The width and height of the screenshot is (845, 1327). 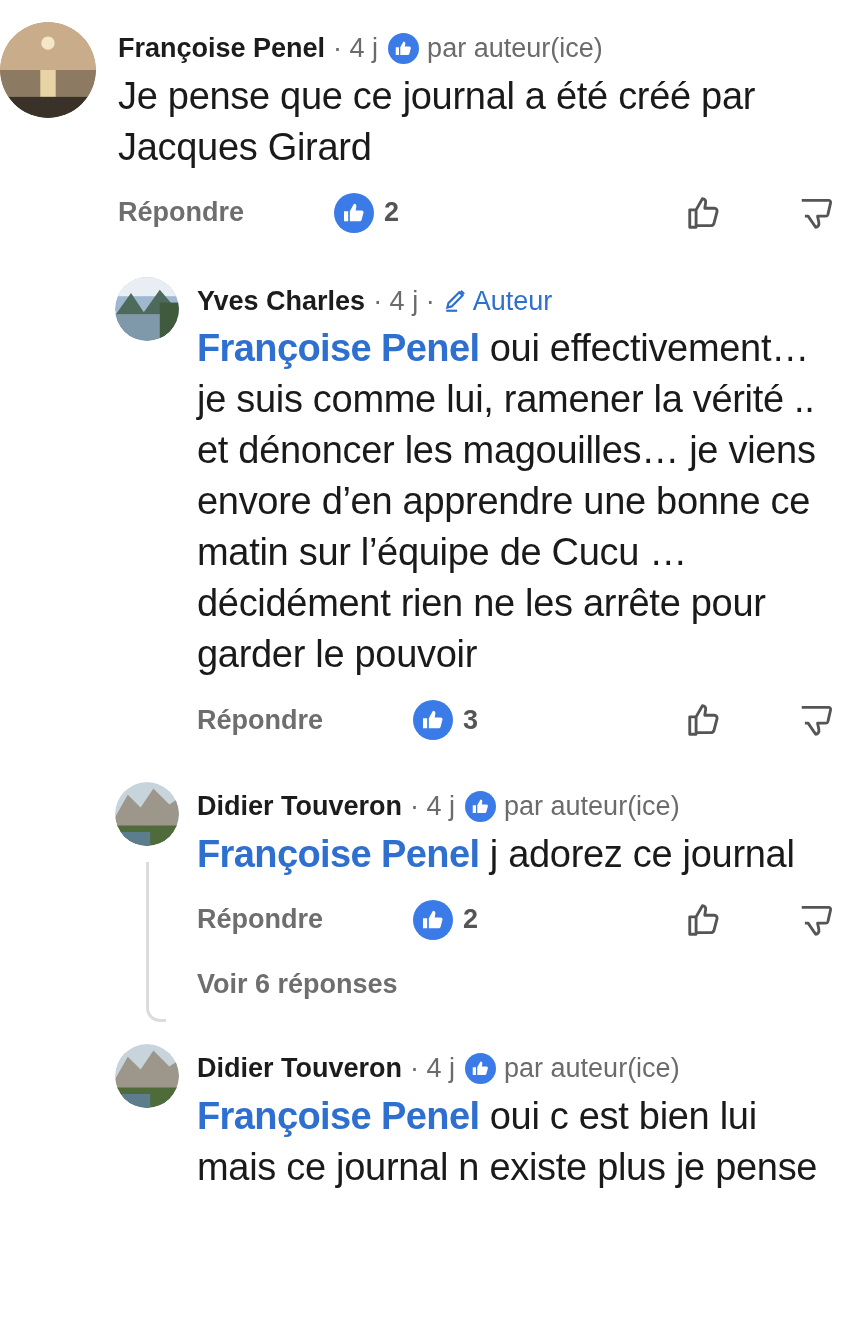 I want to click on view-replies-link: Voir 6 réponses, so click(x=297, y=983).